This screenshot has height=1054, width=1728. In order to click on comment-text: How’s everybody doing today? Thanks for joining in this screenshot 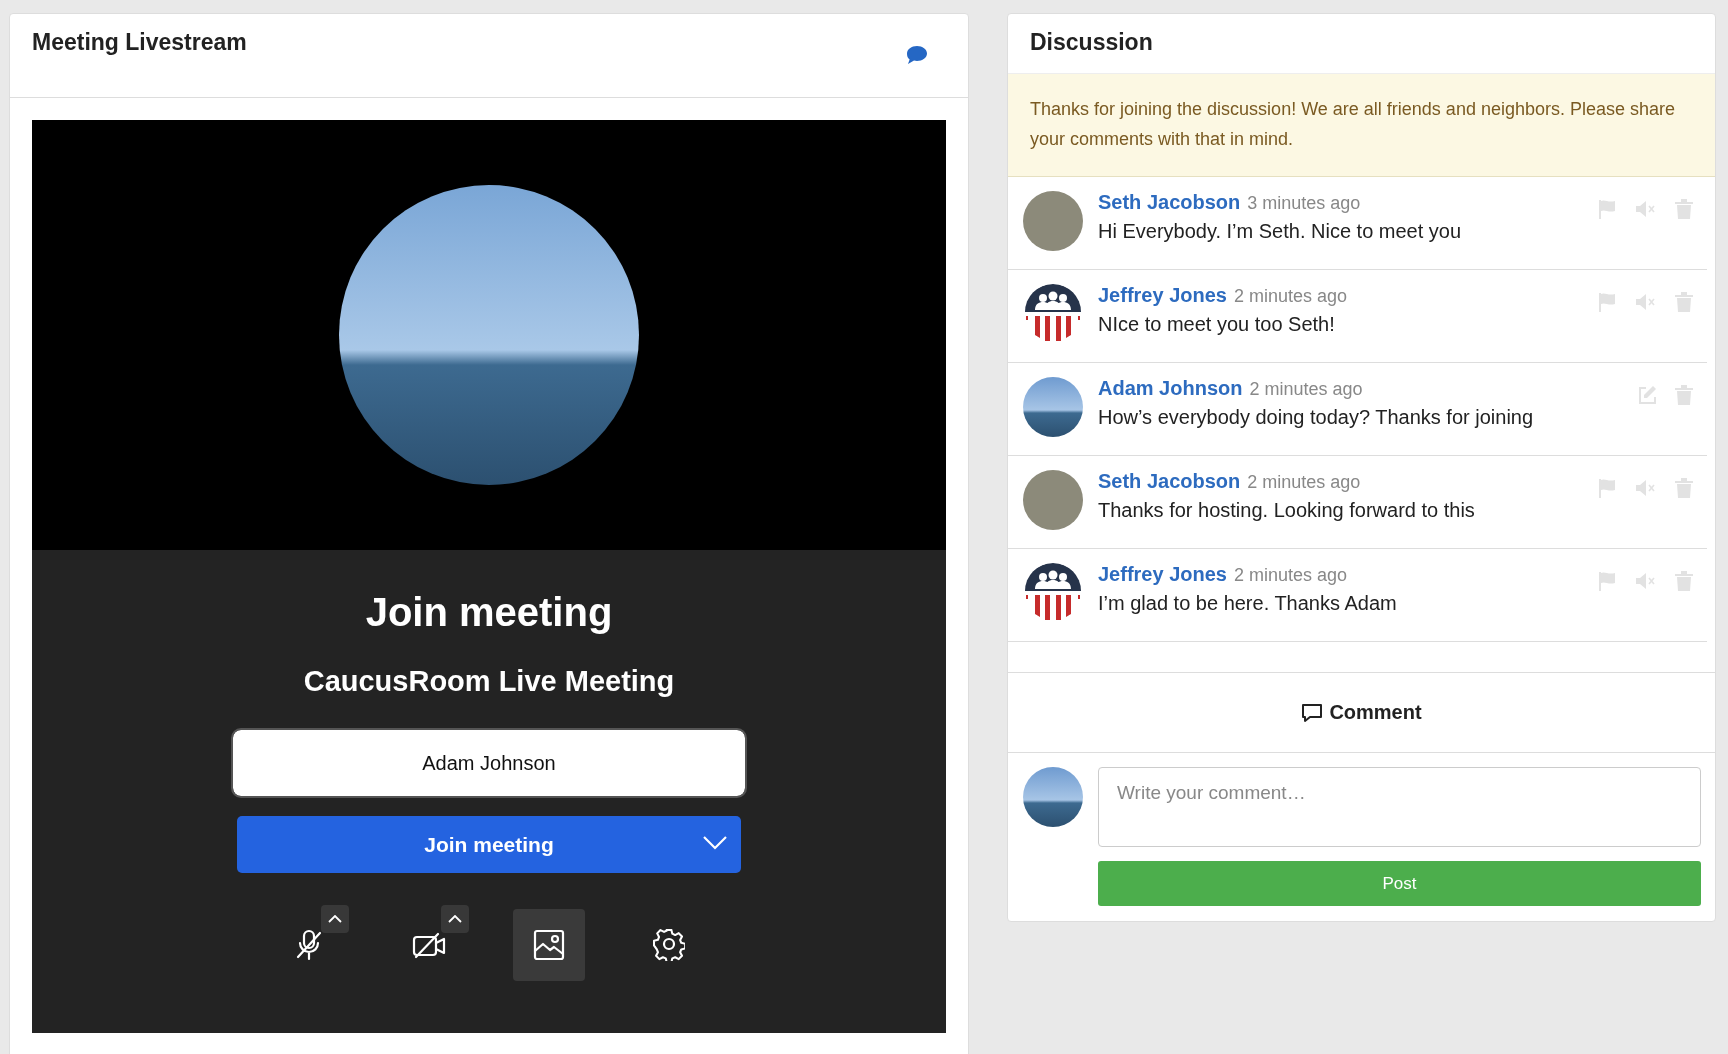, I will do `click(1316, 417)`.